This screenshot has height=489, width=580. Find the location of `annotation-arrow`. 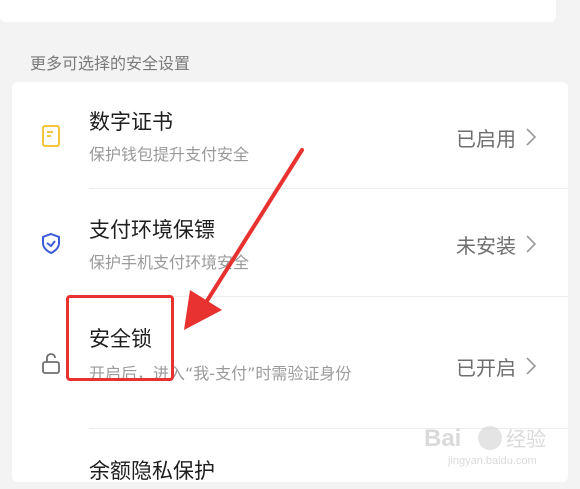

annotation-arrow is located at coordinates (244, 239).